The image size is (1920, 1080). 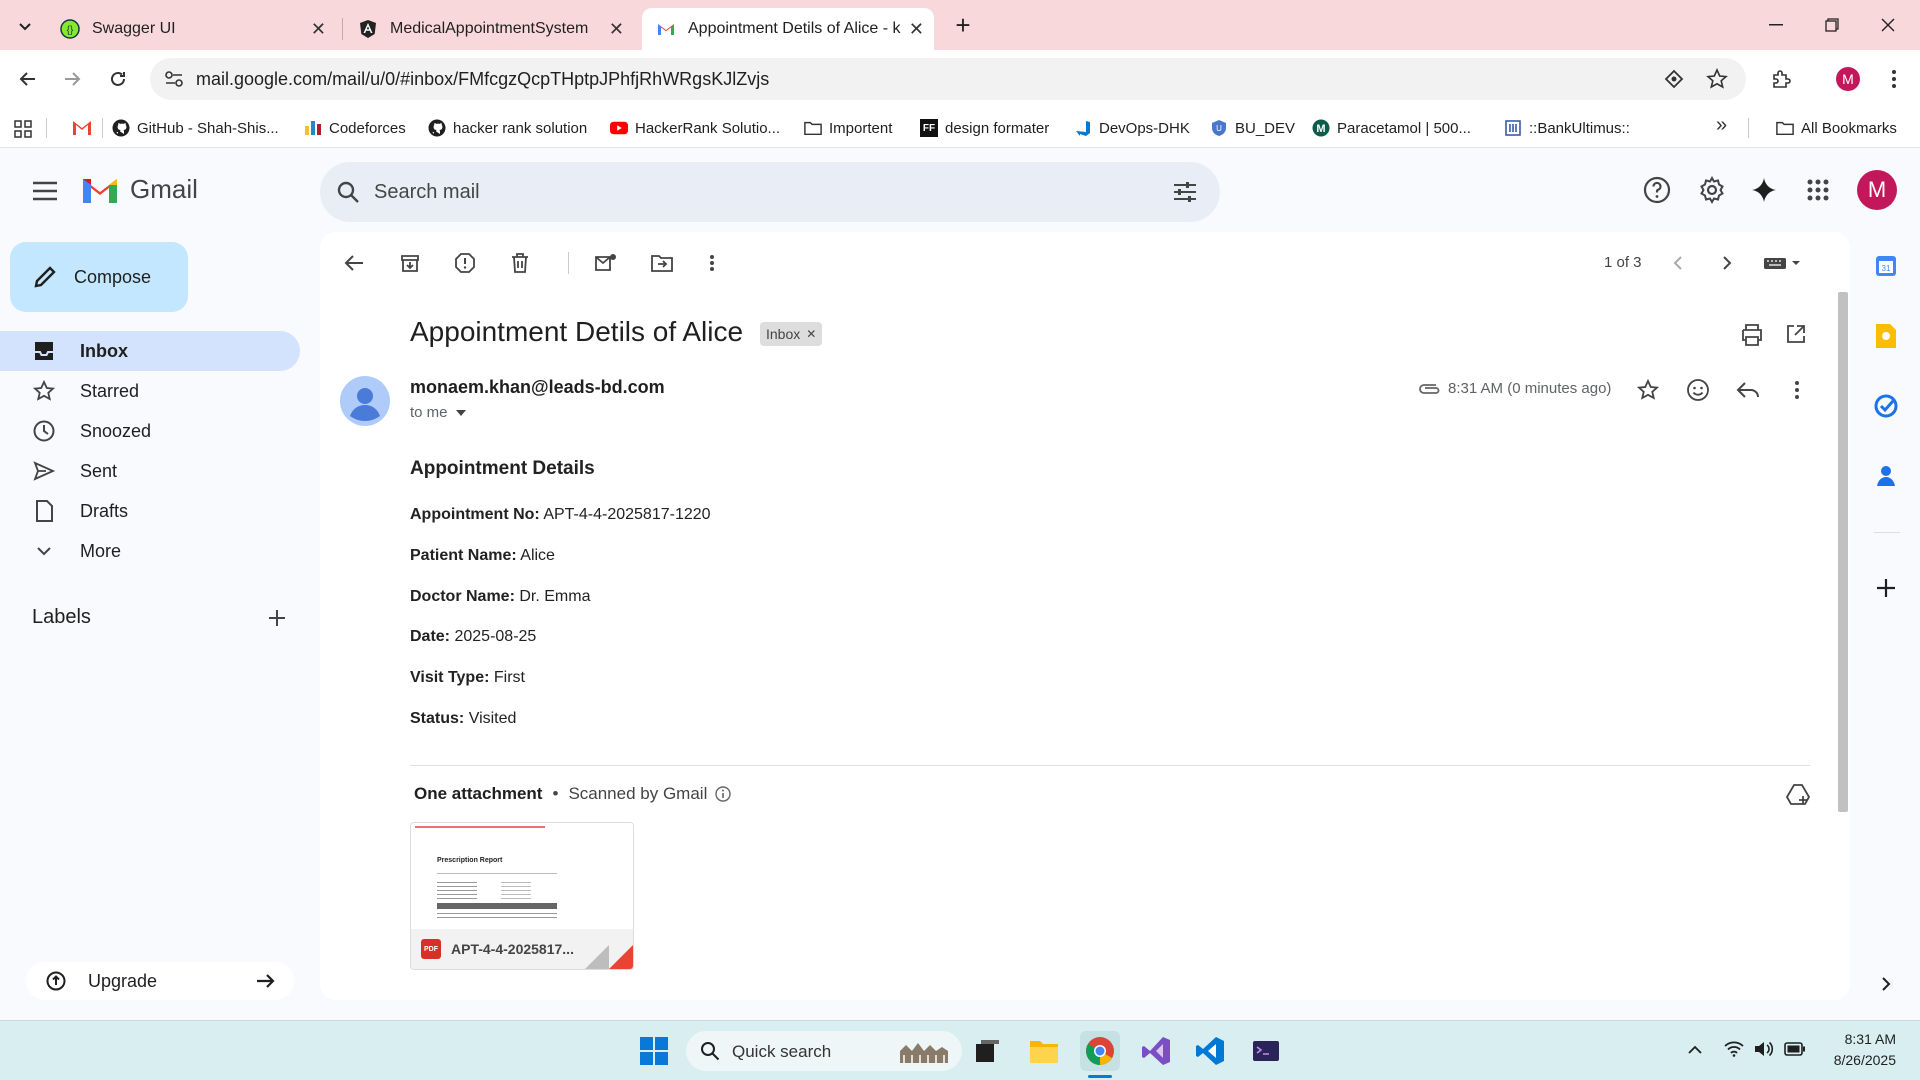 I want to click on visual-studio-button, so click(x=1156, y=1051).